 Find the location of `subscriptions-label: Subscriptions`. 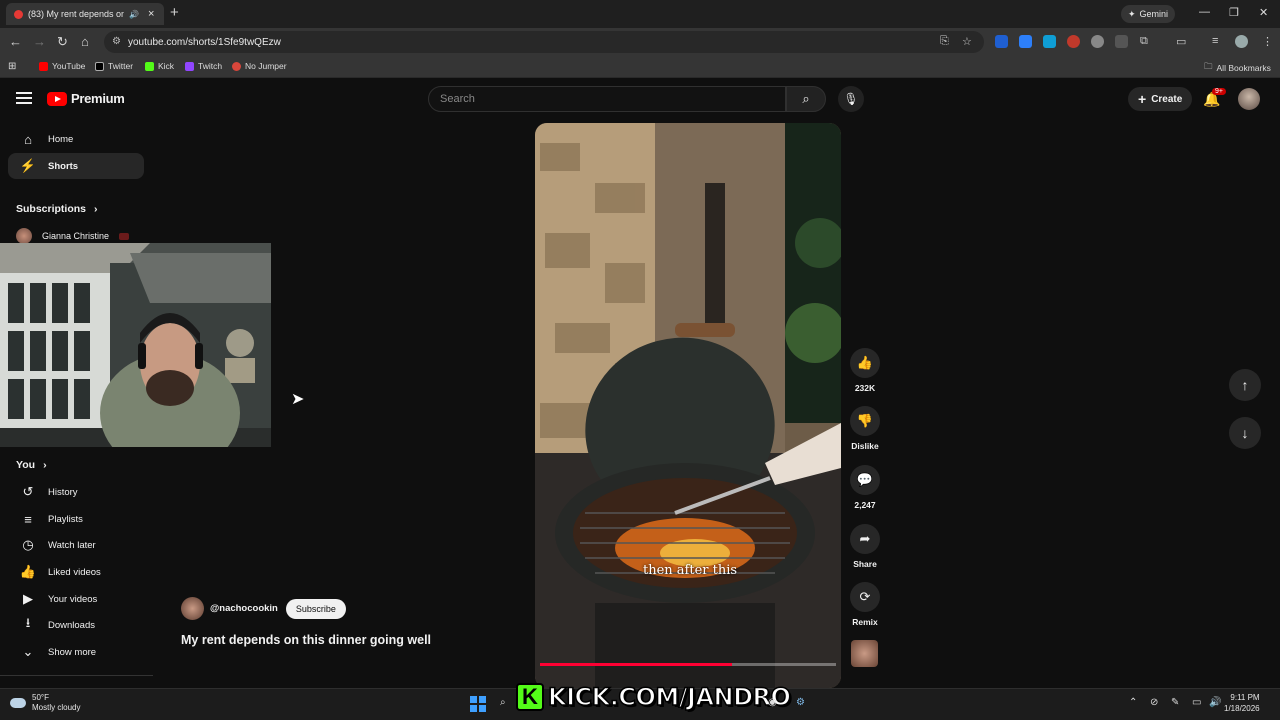

subscriptions-label: Subscriptions is located at coordinates (51, 209).